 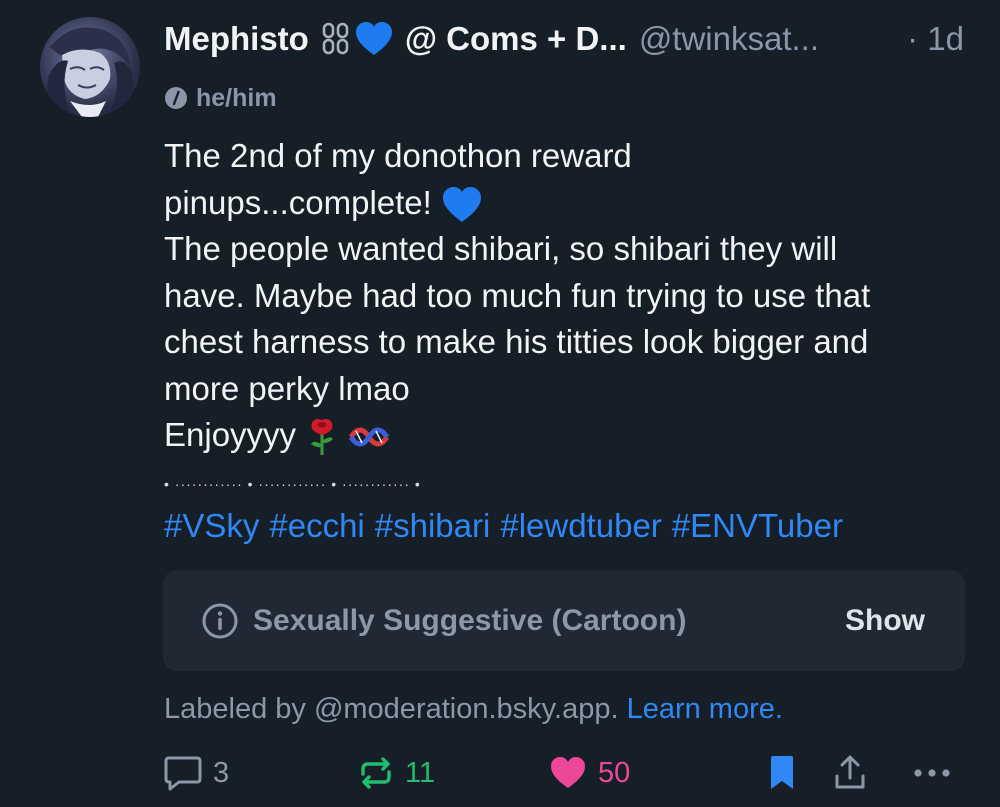 I want to click on reply-button: 3, so click(x=196, y=773).